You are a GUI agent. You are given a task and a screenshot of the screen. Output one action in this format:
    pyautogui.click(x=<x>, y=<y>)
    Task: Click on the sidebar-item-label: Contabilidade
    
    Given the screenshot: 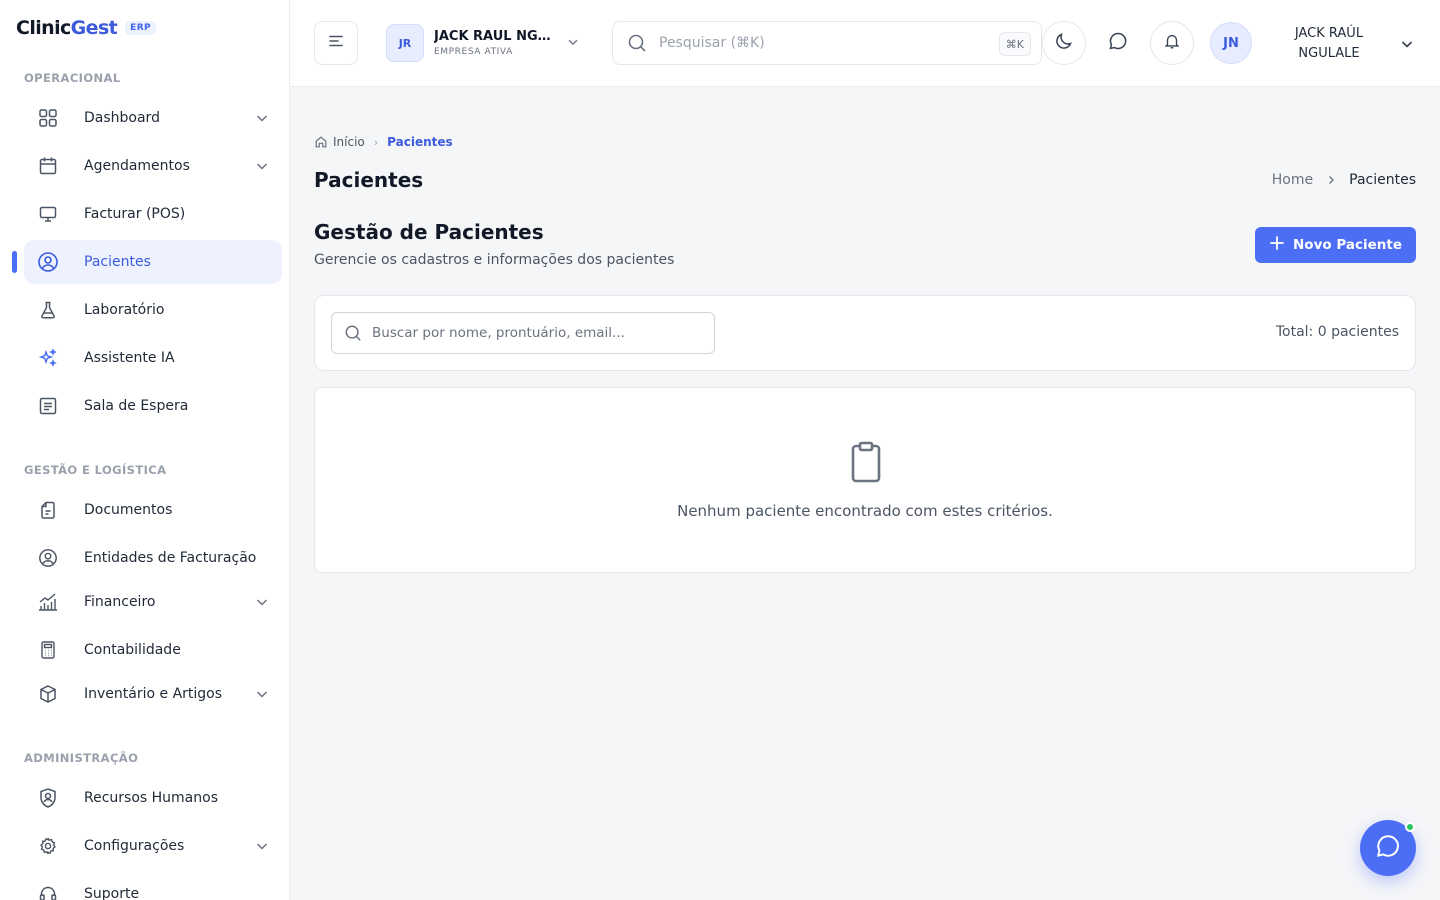 What is the action you would take?
    pyautogui.click(x=132, y=650)
    